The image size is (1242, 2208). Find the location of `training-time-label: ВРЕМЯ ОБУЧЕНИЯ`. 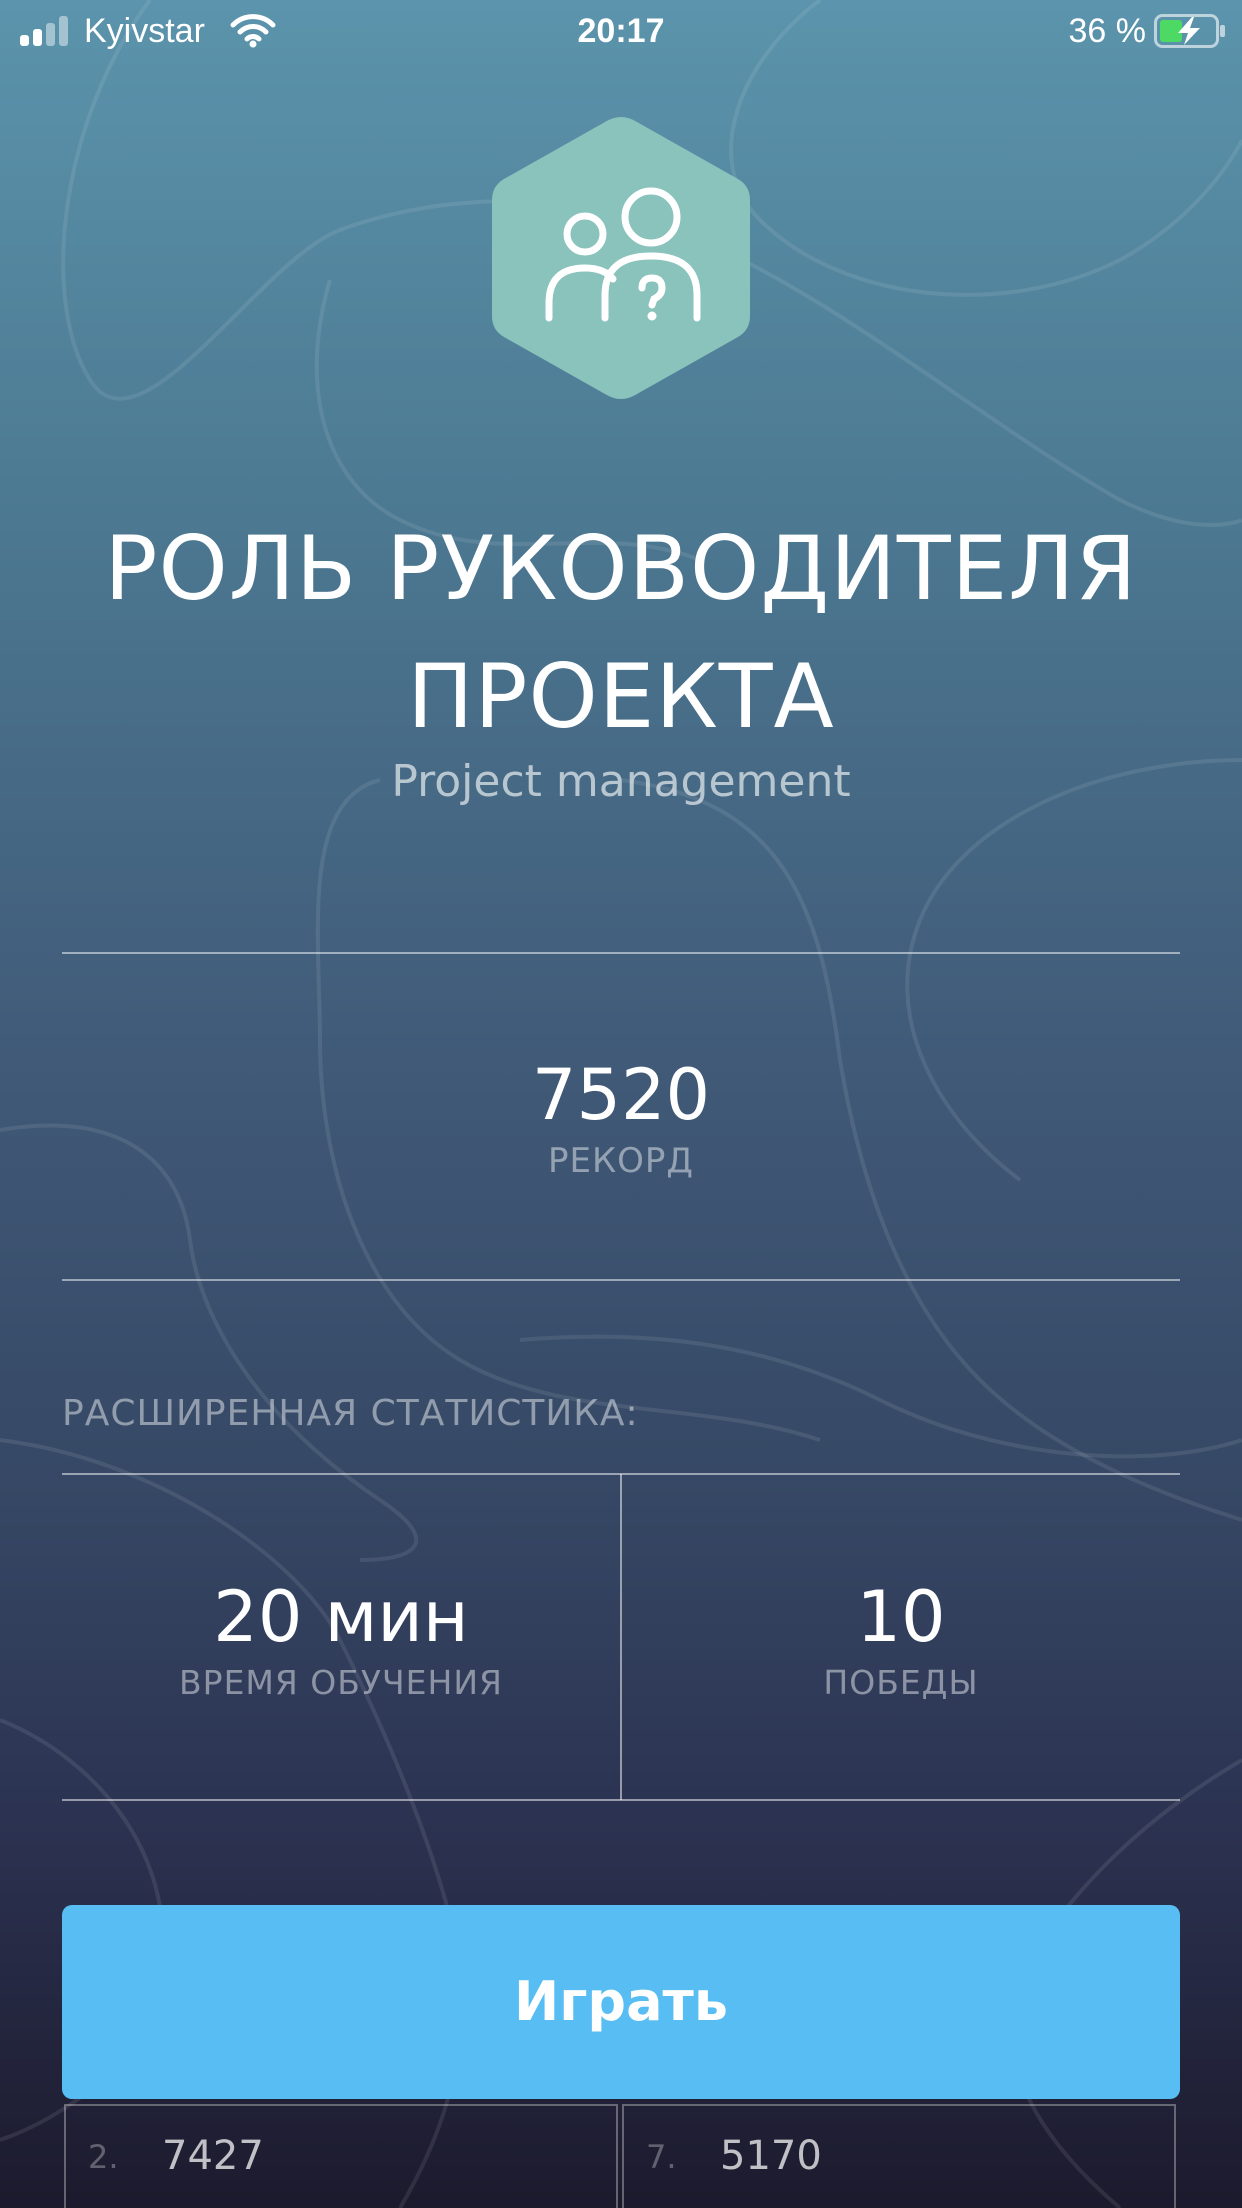

training-time-label: ВРЕМЯ ОБУЧЕНИЯ is located at coordinates (341, 1682).